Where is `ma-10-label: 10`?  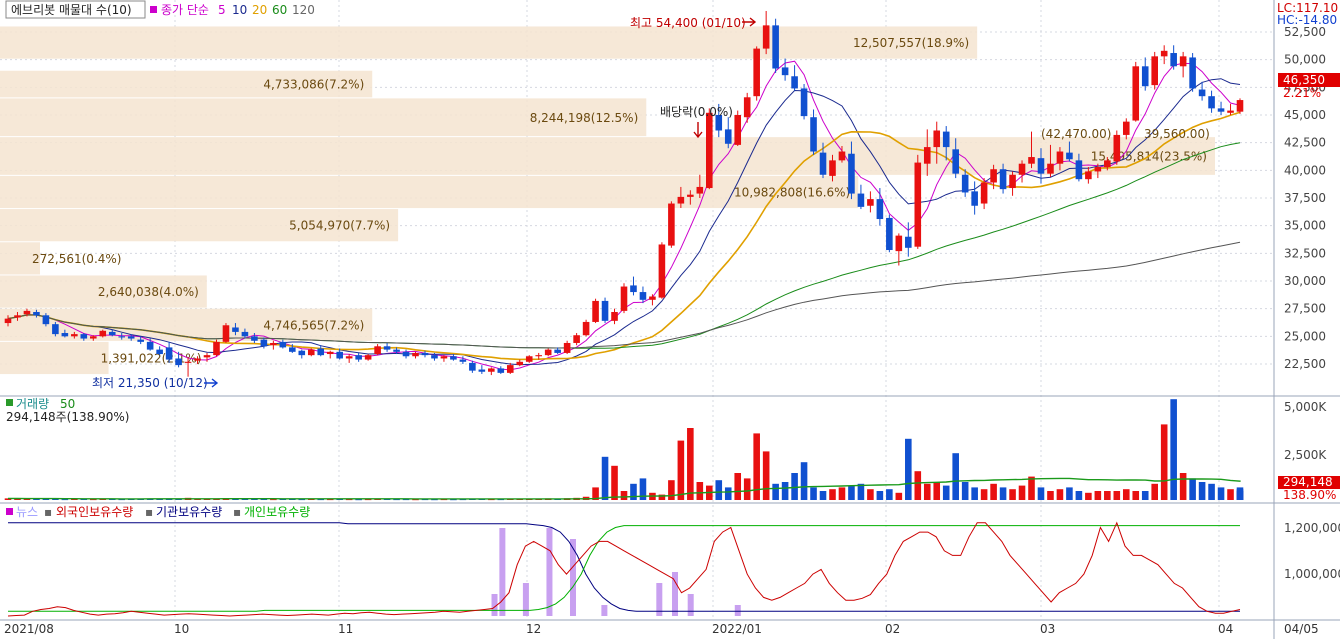 ma-10-label: 10 is located at coordinates (239, 10).